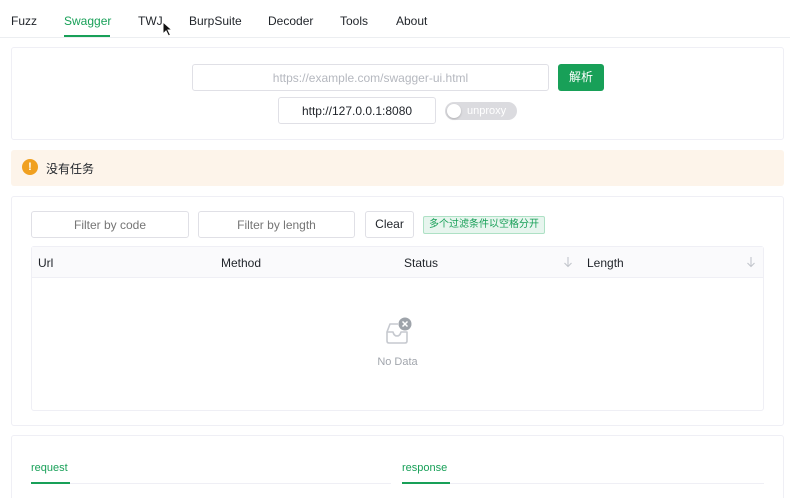  I want to click on response-tab-rail, so click(583, 483).